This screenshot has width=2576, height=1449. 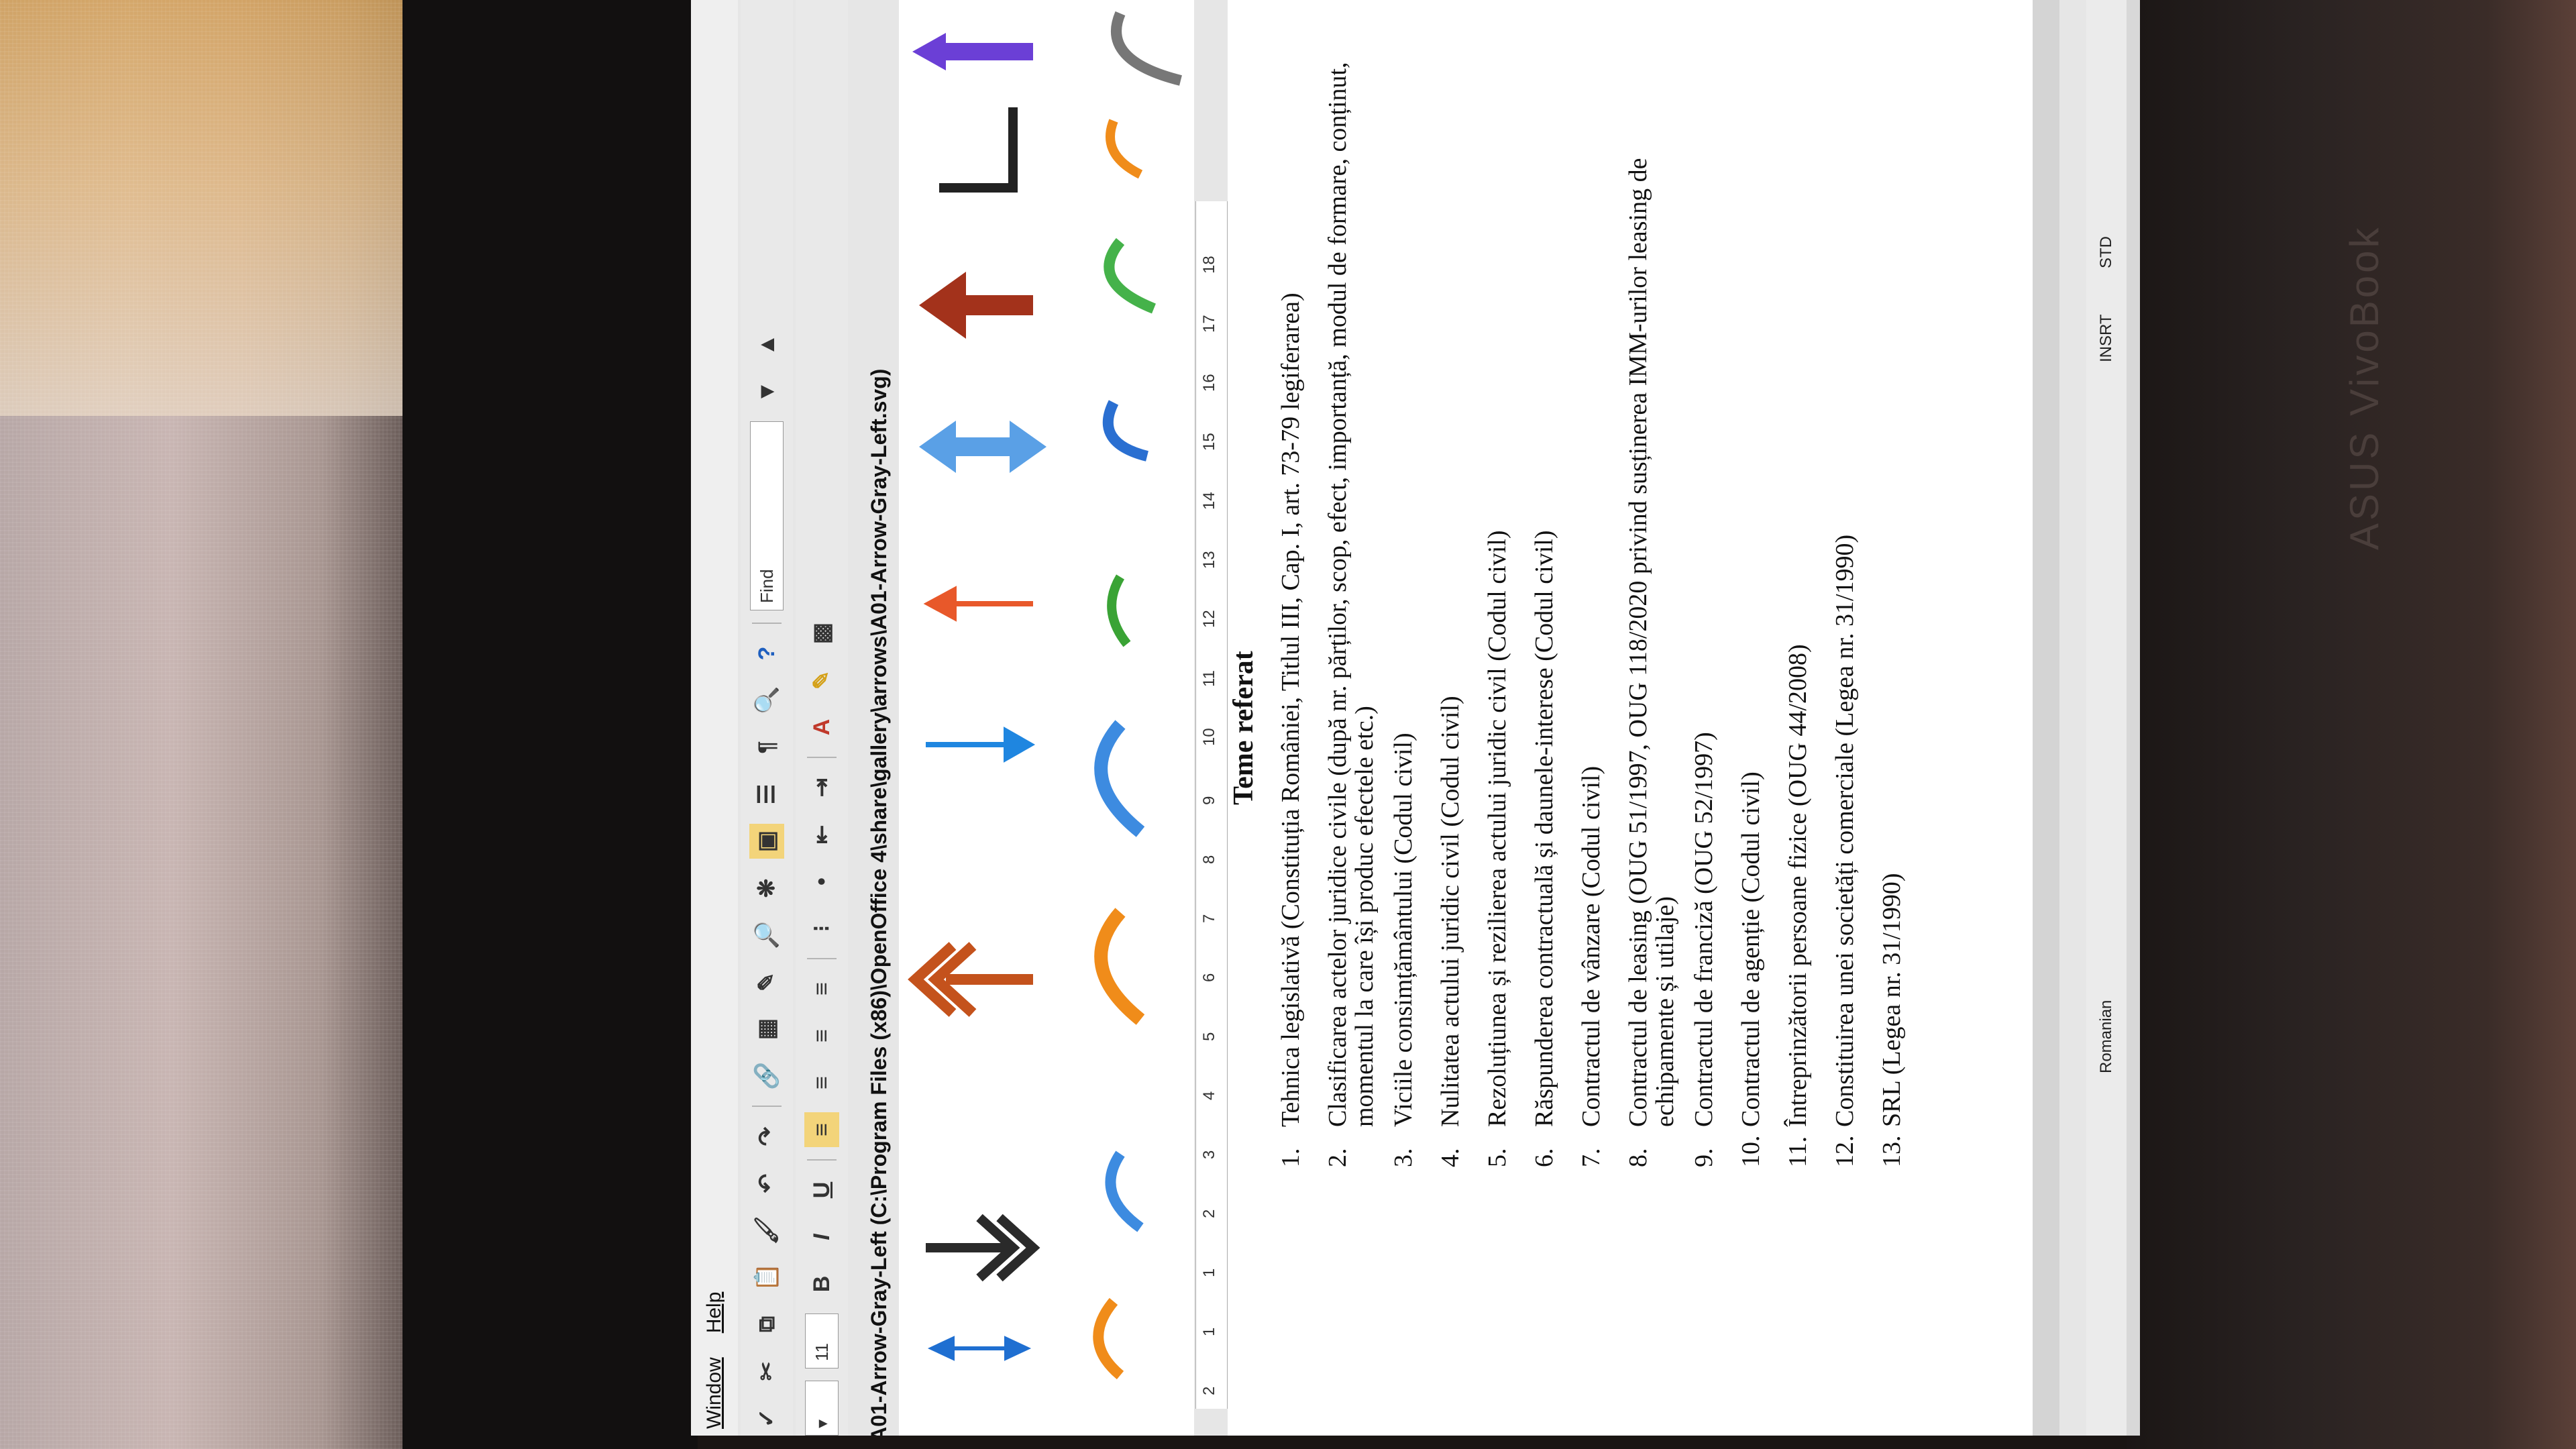 What do you see at coordinates (982, 447) in the screenshot?
I see `arrow-light-blue-updown-icon` at bounding box center [982, 447].